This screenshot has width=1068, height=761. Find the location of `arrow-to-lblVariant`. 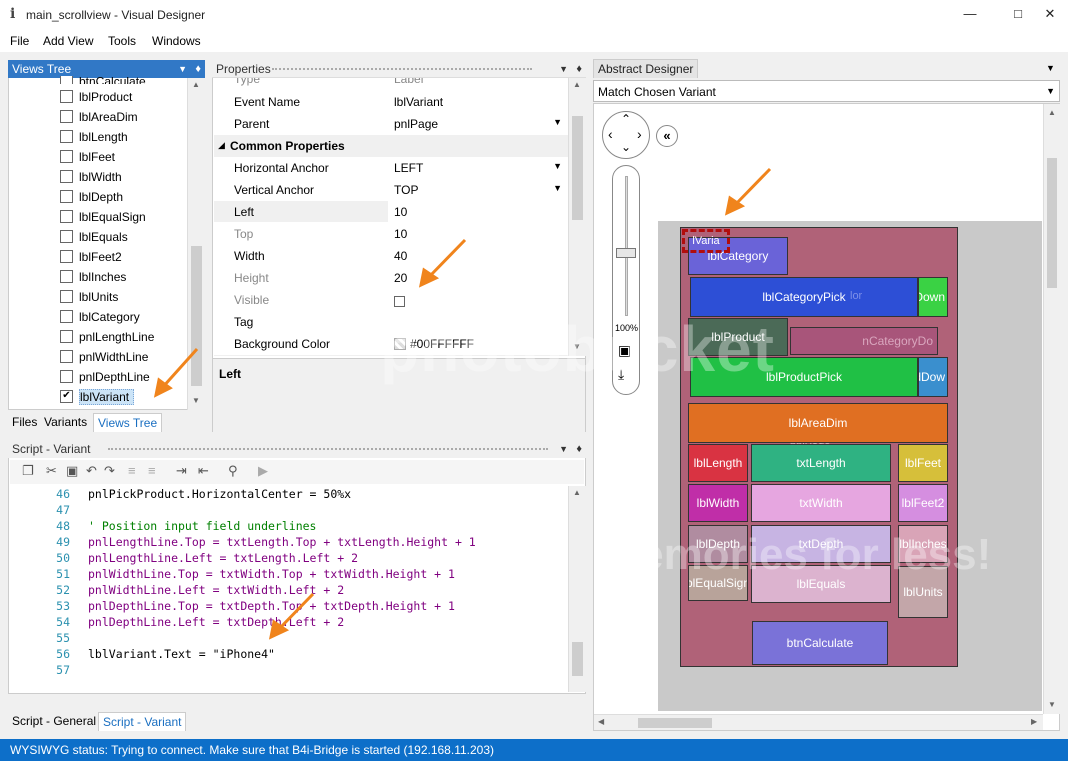

arrow-to-lblVariant is located at coordinates (179, 368).